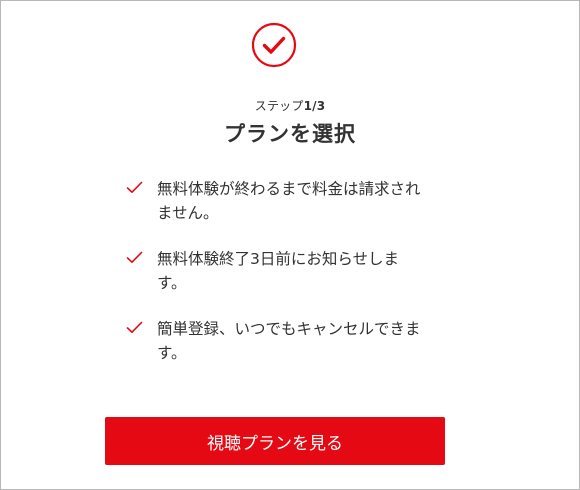 Image resolution: width=580 pixels, height=490 pixels. What do you see at coordinates (289, 341) in the screenshot?
I see `benefit-text: 簡単登録、いつでもキャンセルできます。` at bounding box center [289, 341].